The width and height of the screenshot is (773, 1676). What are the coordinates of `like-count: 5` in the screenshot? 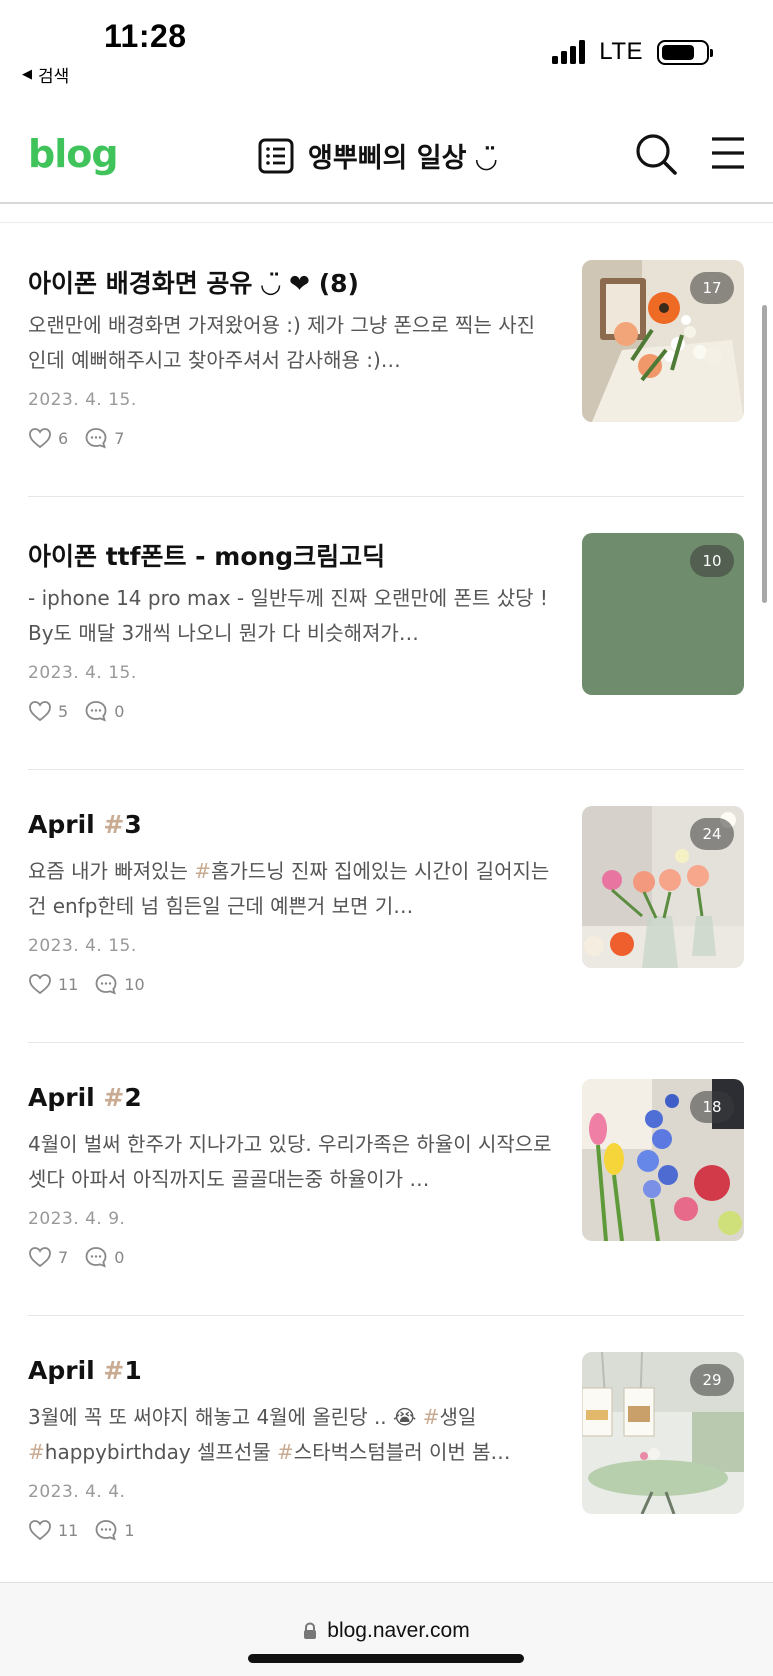 It's located at (63, 711).